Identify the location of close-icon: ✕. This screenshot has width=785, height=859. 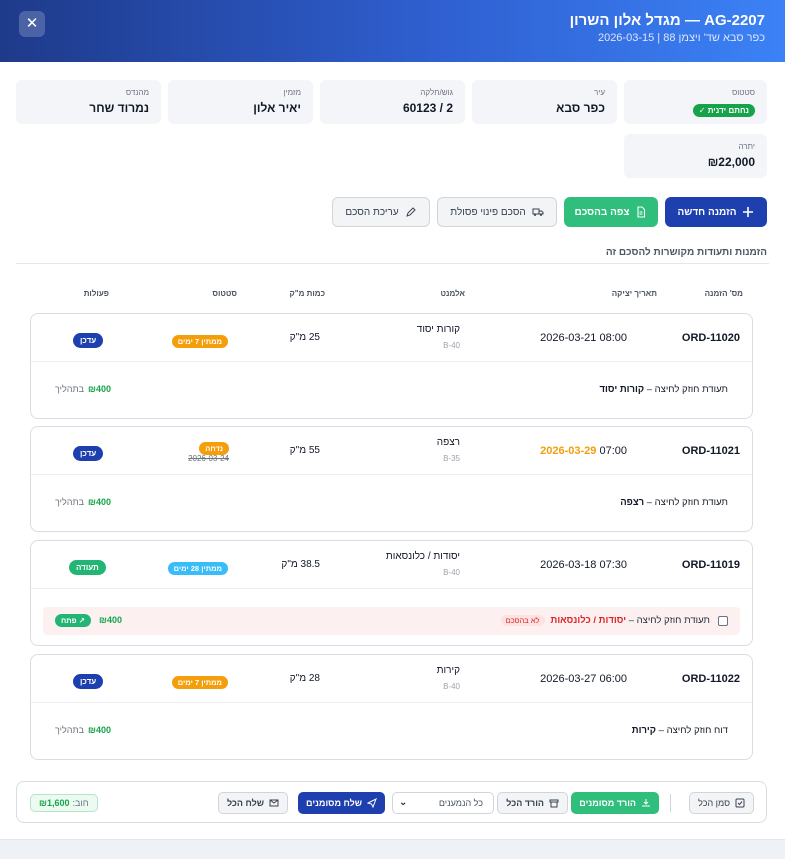
(32, 23).